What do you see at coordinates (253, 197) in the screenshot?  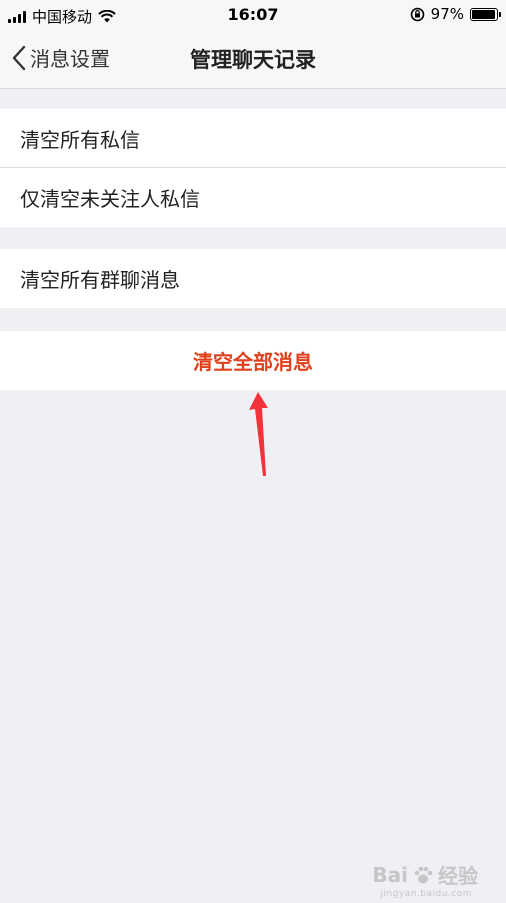 I see `clear-unfollowed-private-messages-item: 仅清空未关注人私信` at bounding box center [253, 197].